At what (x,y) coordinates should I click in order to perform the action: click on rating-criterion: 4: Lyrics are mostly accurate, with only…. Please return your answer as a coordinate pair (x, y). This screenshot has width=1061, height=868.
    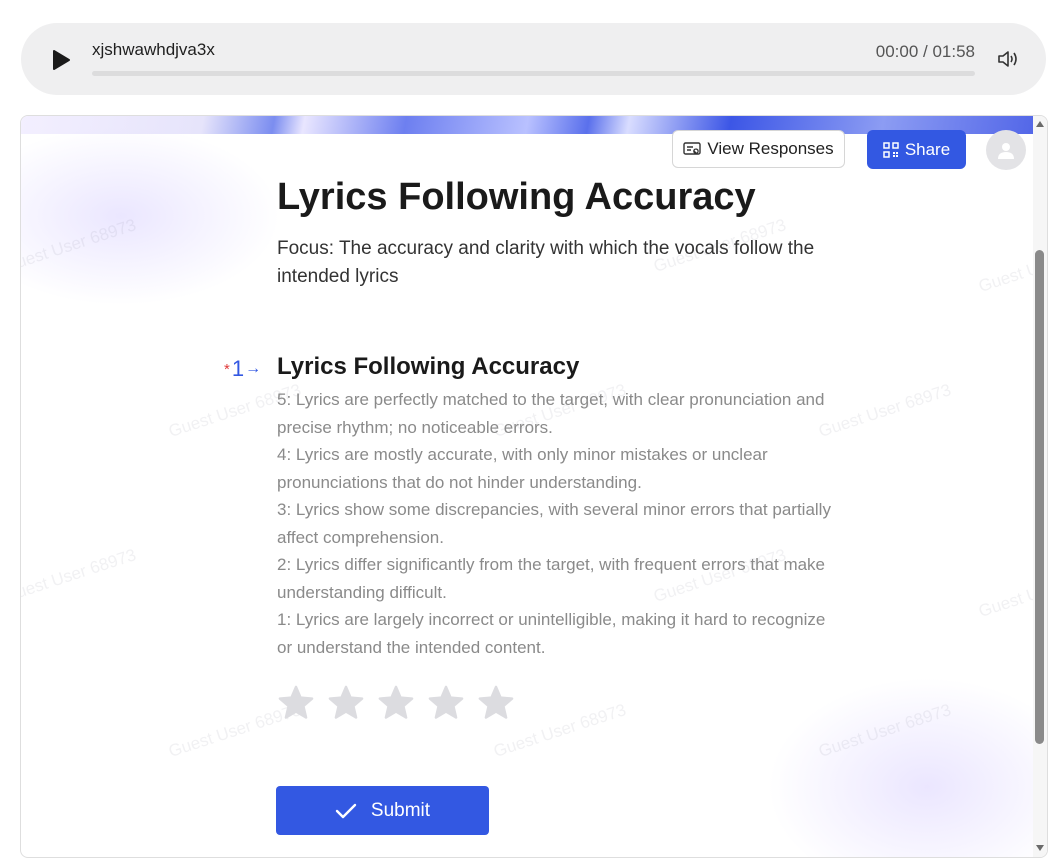
    Looking at the image, I should click on (522, 468).